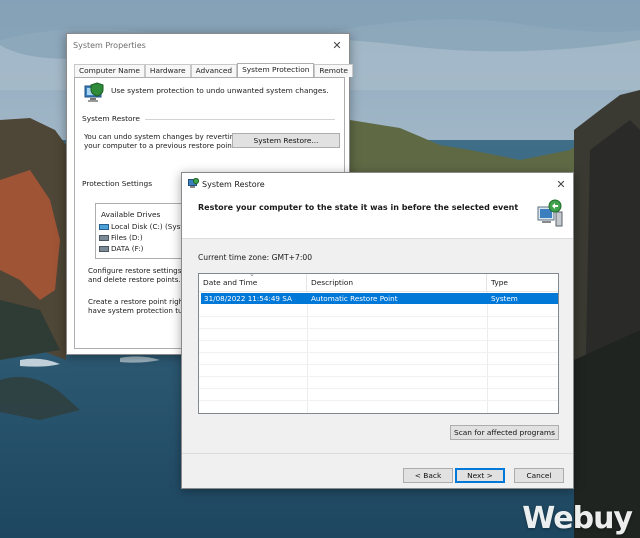 The width and height of the screenshot is (640, 538). What do you see at coordinates (230, 282) in the screenshot?
I see `column-header-date-time-label: Date and Time` at bounding box center [230, 282].